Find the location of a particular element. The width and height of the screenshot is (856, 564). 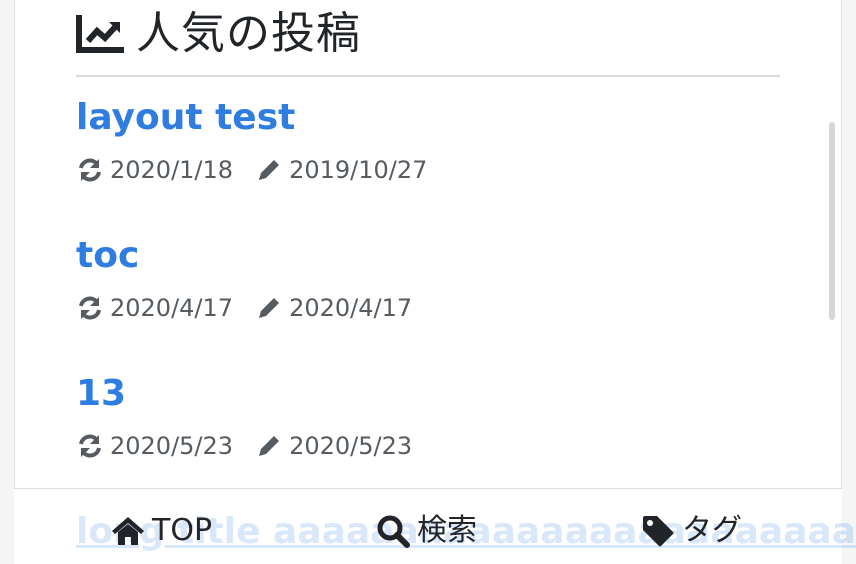

post-title-link: 13 is located at coordinates (426, 394).